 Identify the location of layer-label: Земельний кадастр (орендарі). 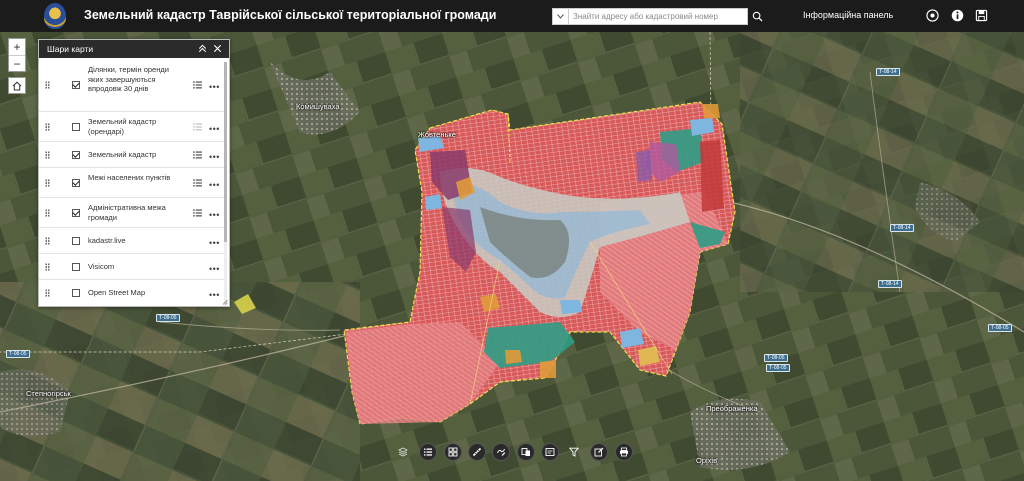
(122, 126).